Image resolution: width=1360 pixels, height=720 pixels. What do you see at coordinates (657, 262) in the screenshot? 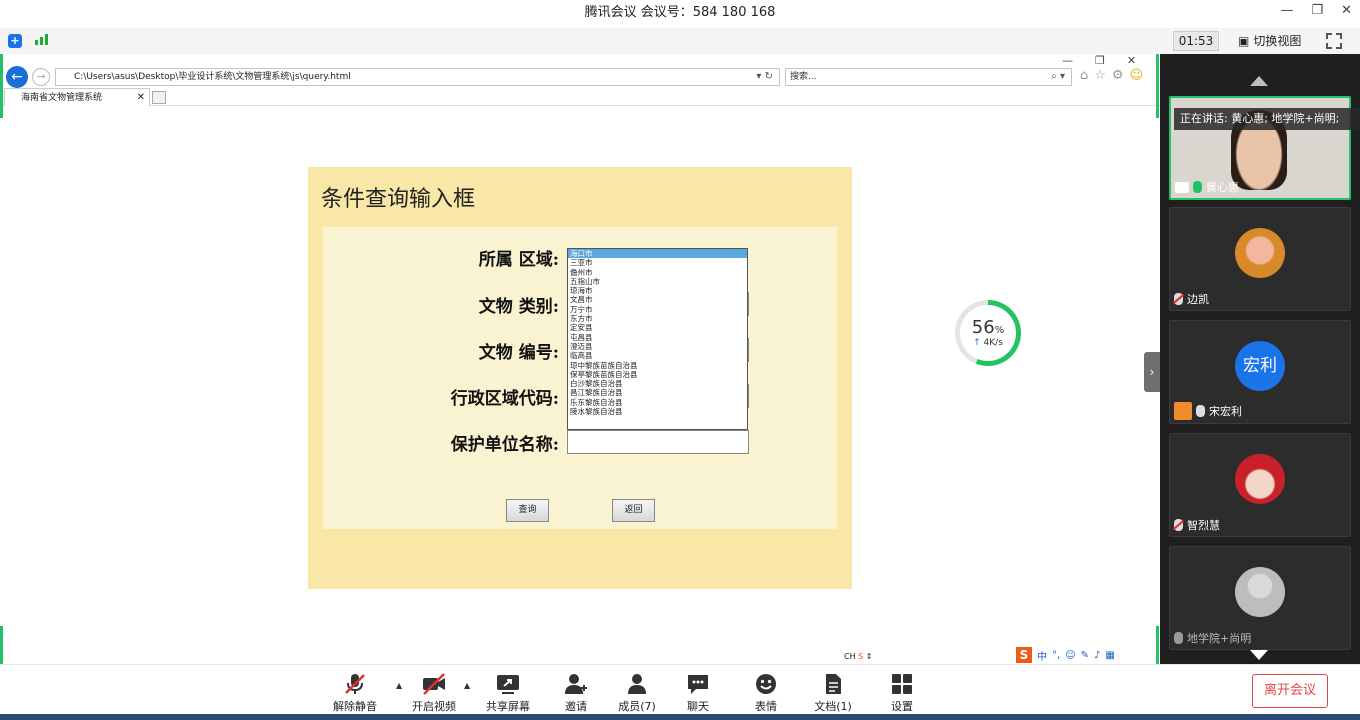
I see `region-option: 三亚市` at bounding box center [657, 262].